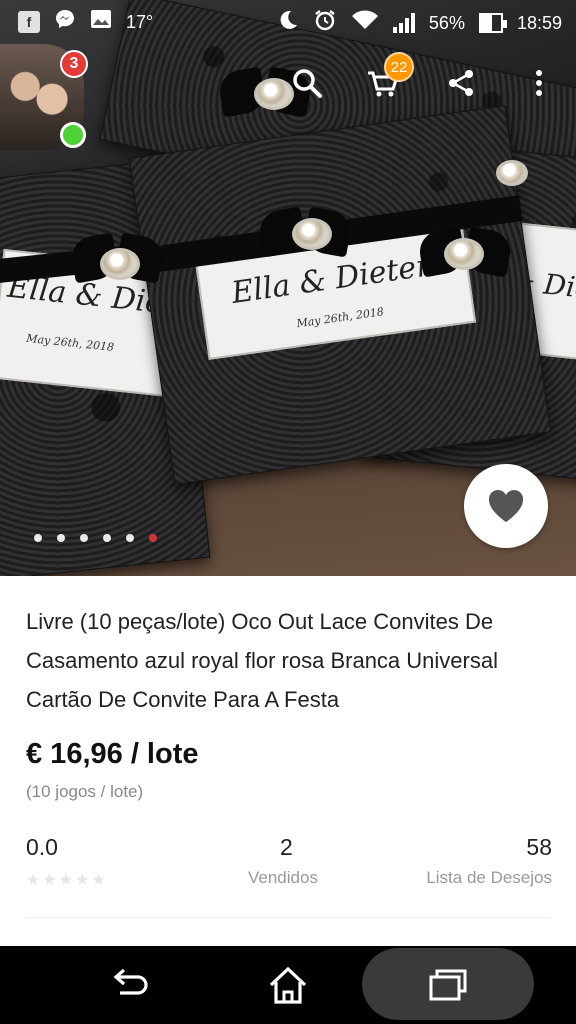 The width and height of the screenshot is (576, 1024). I want to click on signal-icon, so click(403, 23).